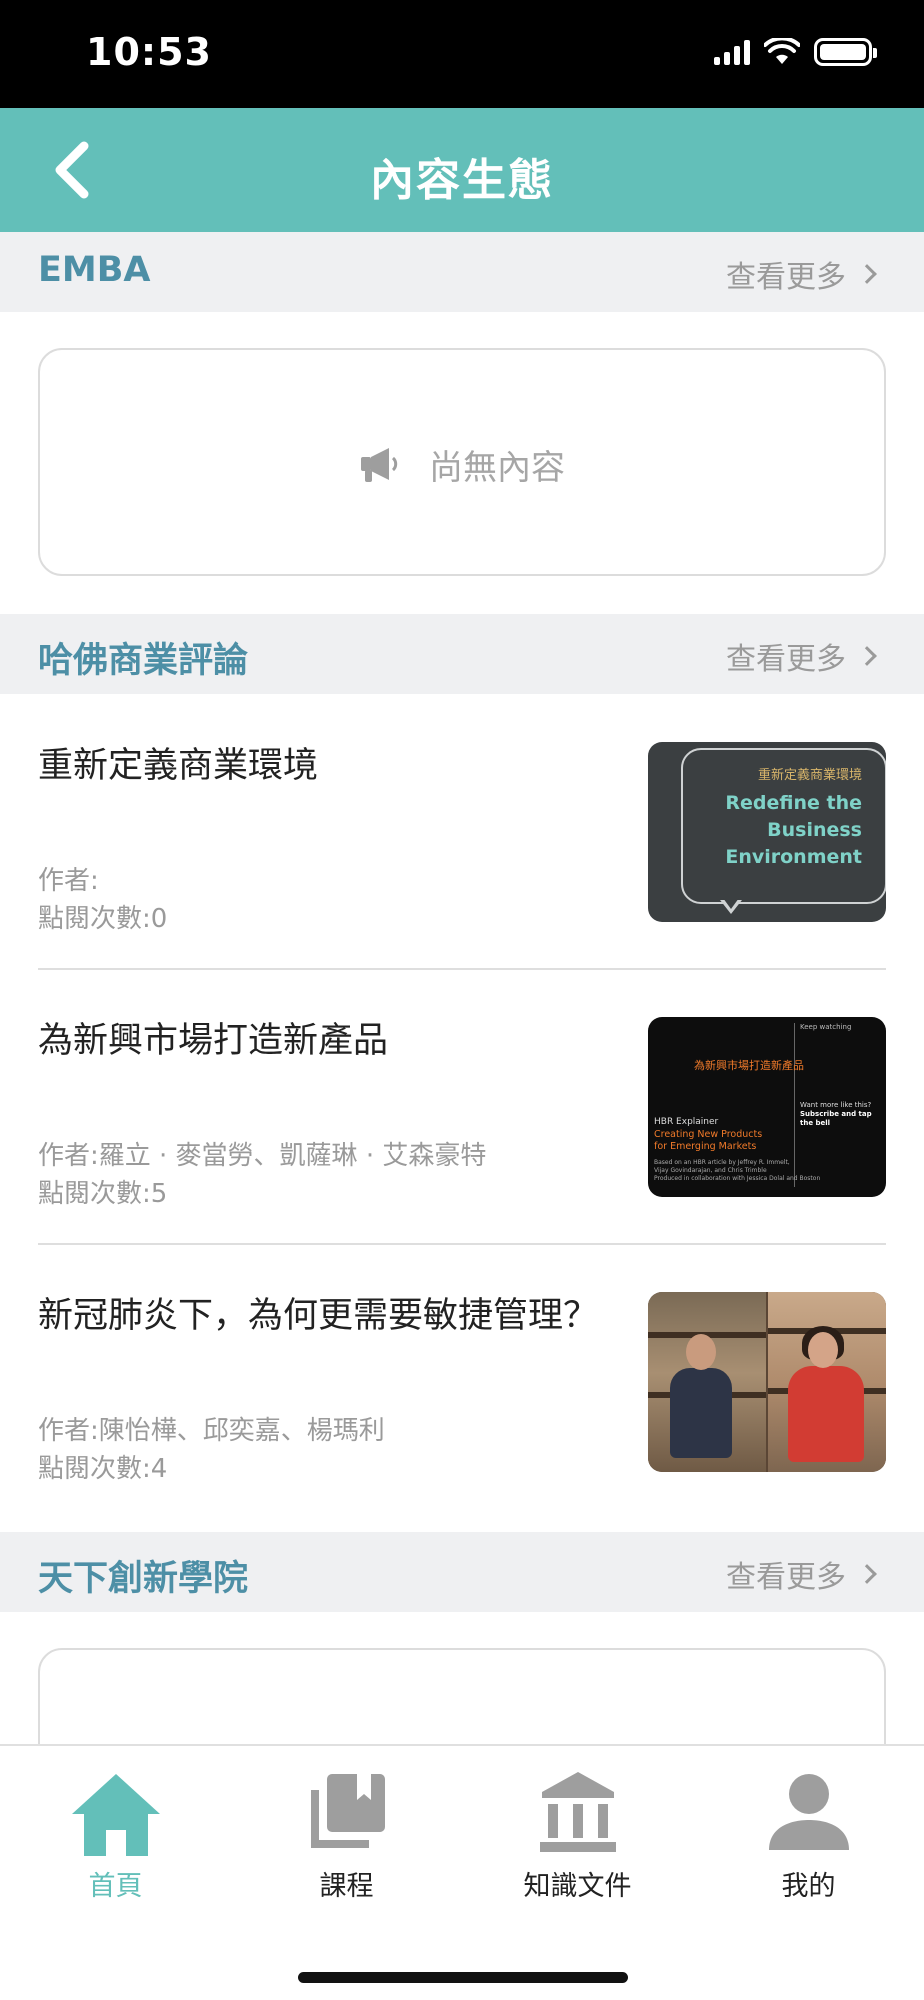 The width and height of the screenshot is (924, 2000). I want to click on tab-home: 首頁, so click(115, 1824).